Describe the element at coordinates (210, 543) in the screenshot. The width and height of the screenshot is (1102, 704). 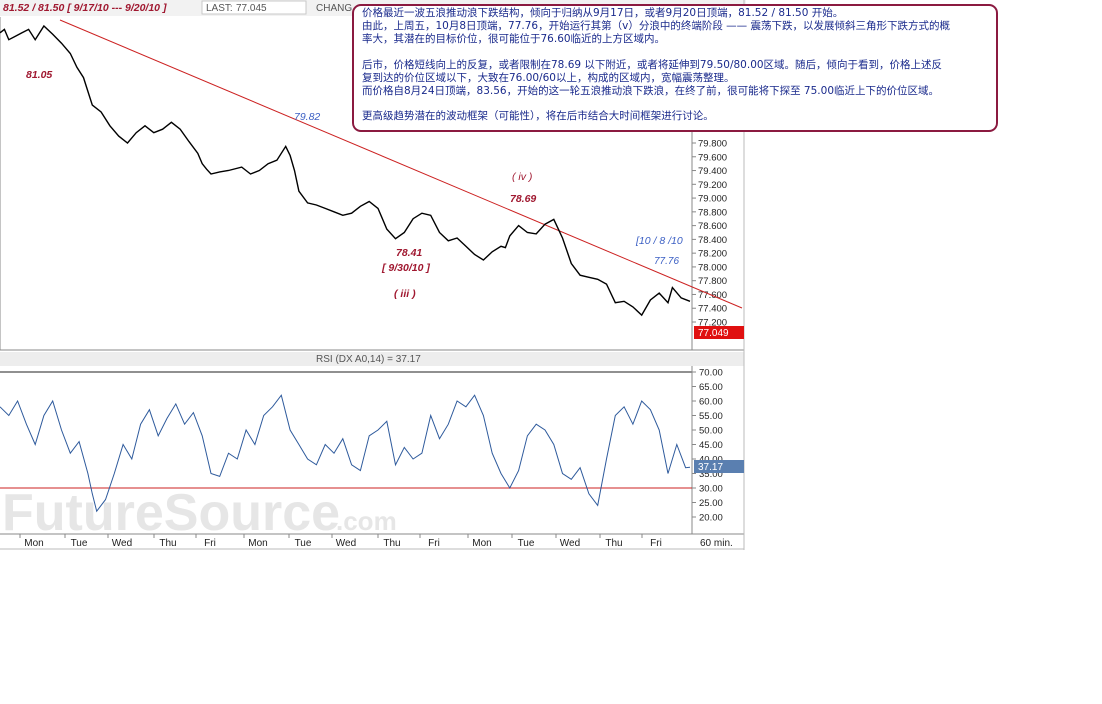
I see `x-tick-label-4: Fri` at that location.